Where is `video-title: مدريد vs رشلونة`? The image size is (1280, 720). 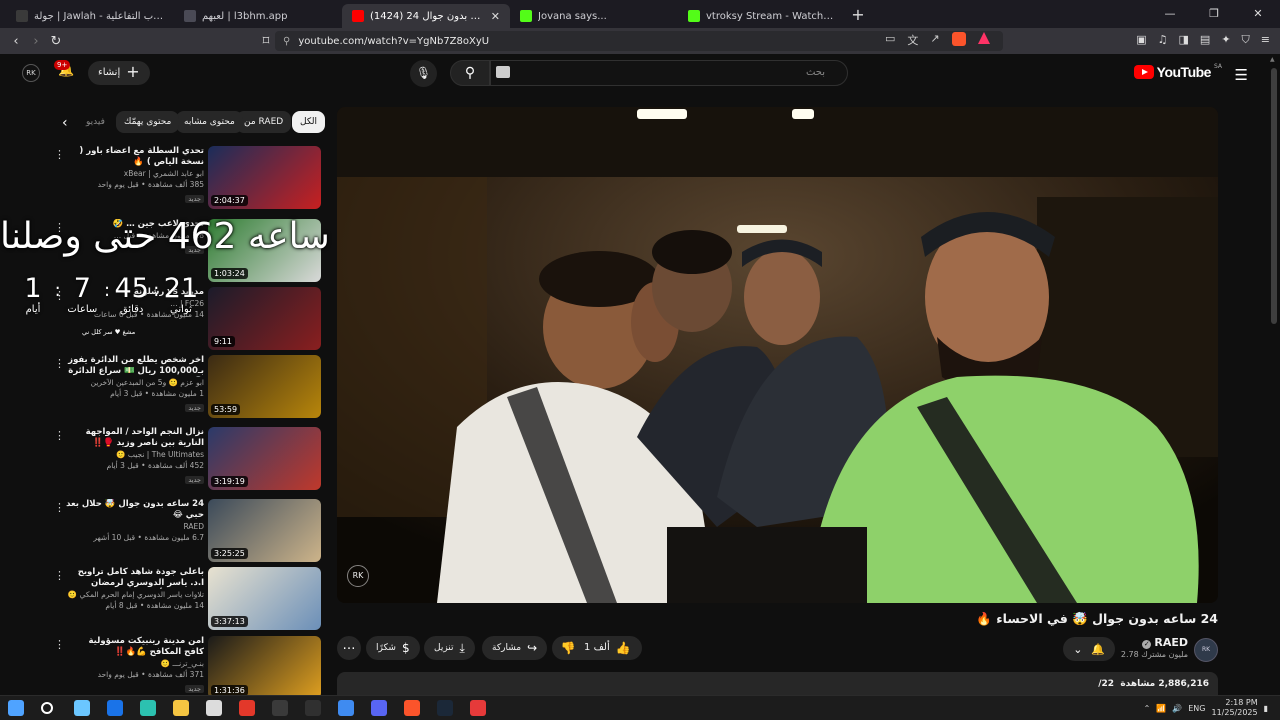 video-title: مدريد vs رشلونة is located at coordinates (135, 292).